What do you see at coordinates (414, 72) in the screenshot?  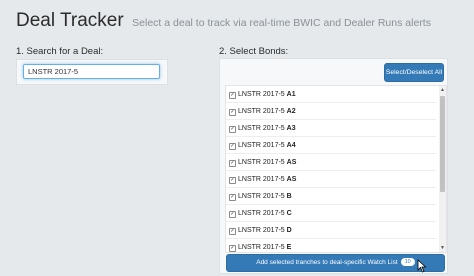 I see `select-deselect-all-button: Select/Deselect All` at bounding box center [414, 72].